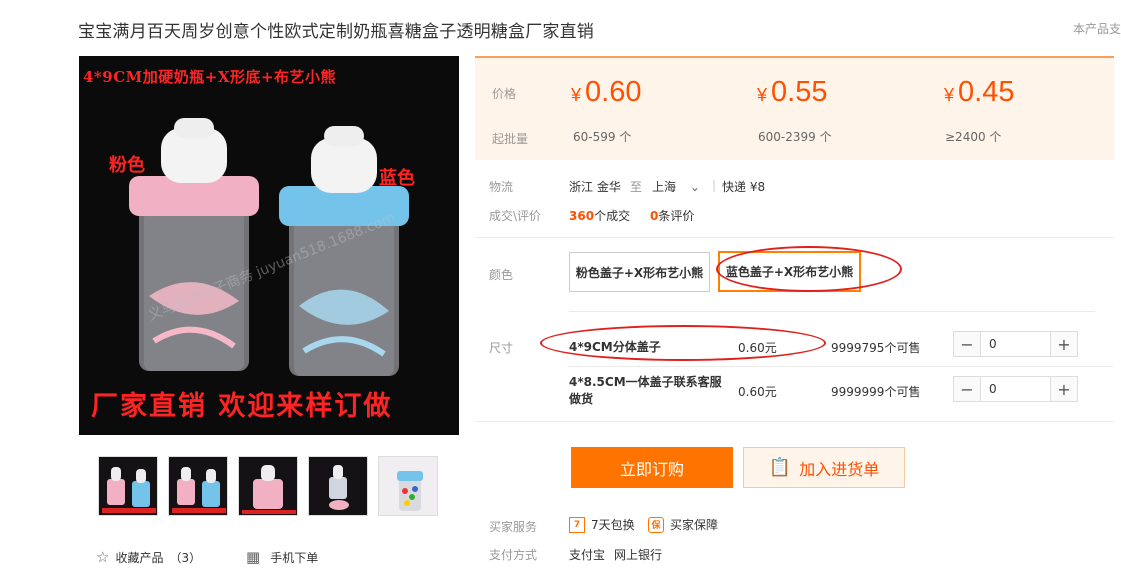  I want to click on size-stock: 9999795个可售, so click(876, 348).